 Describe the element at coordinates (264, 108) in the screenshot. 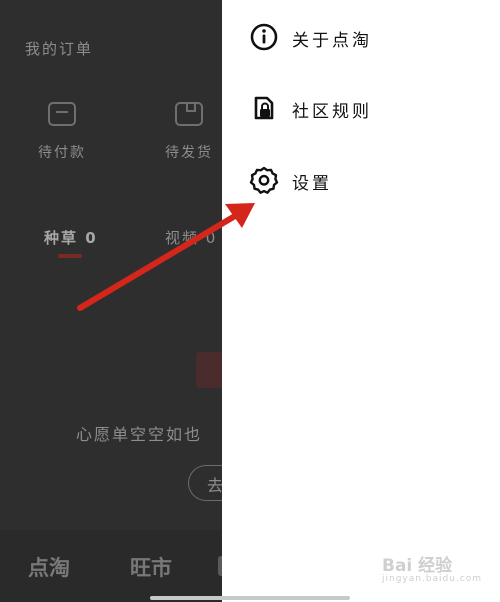

I see `lock-doc-icon` at that location.